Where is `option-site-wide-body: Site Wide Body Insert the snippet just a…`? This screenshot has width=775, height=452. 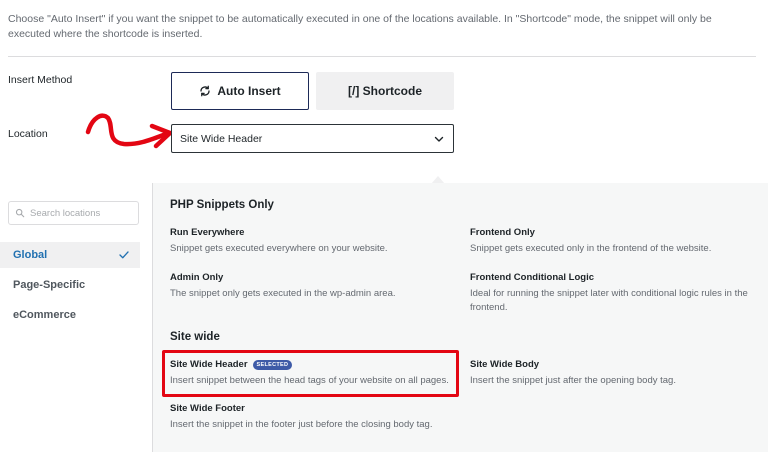 option-site-wide-body: Site Wide Body Insert the snippet just a… is located at coordinates (615, 373).